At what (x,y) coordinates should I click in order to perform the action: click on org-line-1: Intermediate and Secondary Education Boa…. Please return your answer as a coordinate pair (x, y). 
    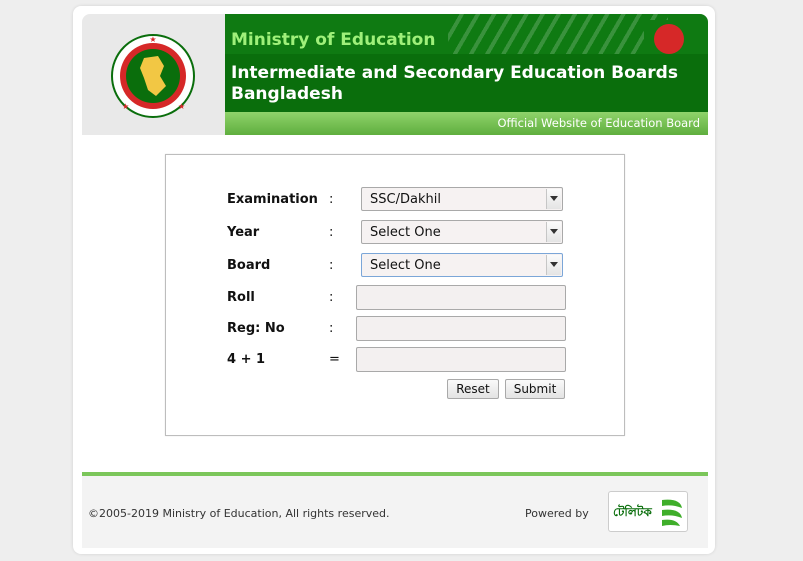
    Looking at the image, I should click on (454, 73).